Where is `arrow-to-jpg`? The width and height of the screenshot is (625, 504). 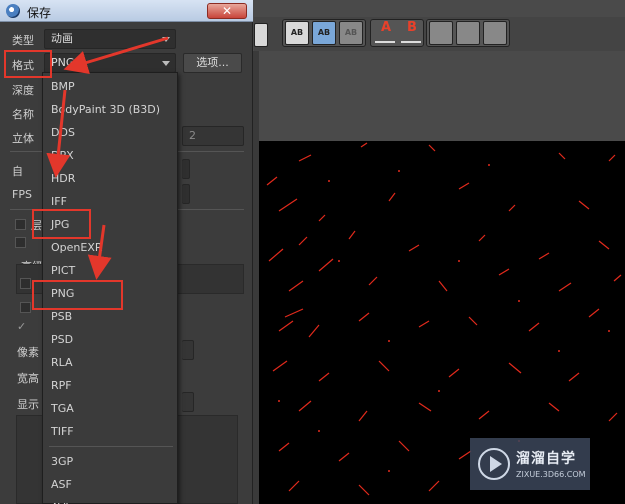
arrow-to-jpg is located at coordinates (58, 133).